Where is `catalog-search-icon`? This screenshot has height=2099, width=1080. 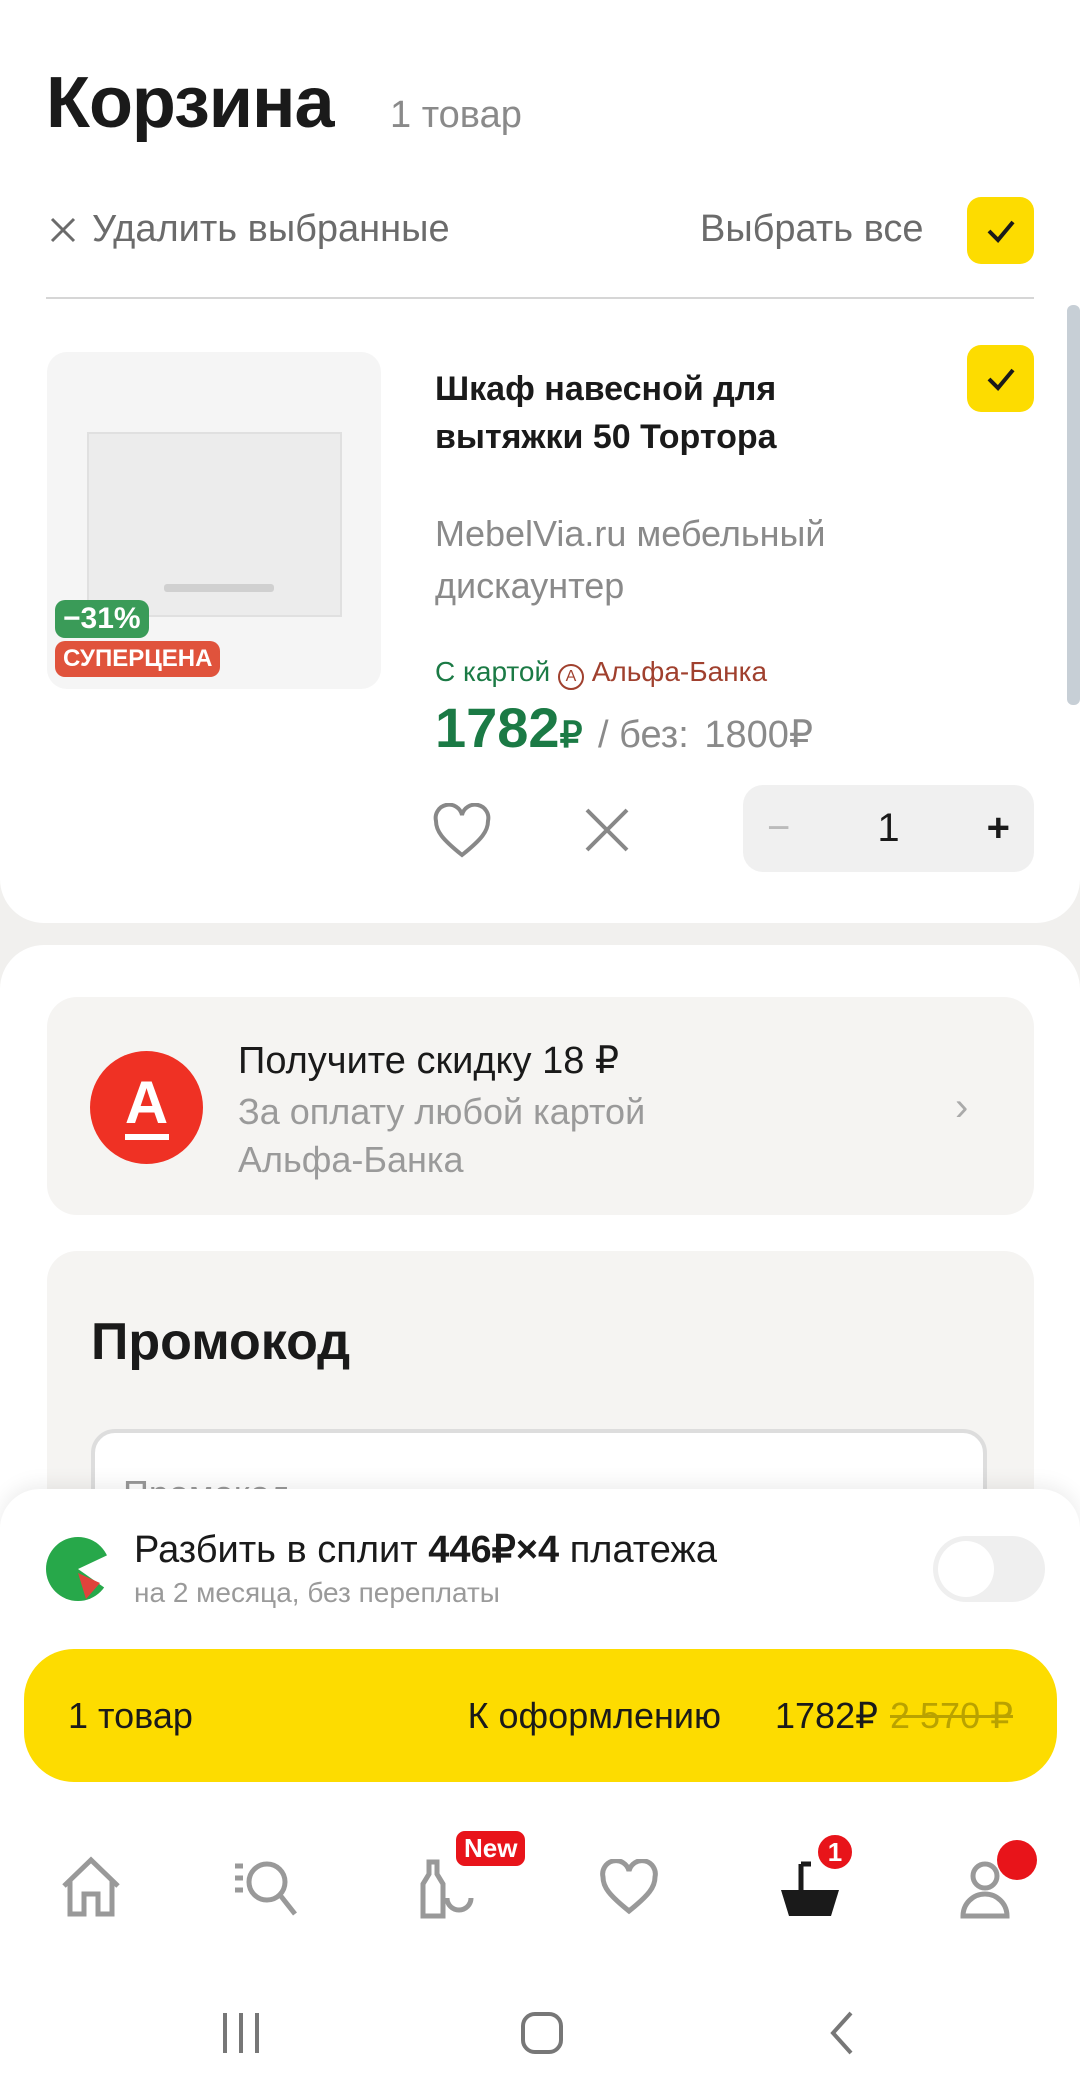
catalog-search-icon is located at coordinates (266, 1888).